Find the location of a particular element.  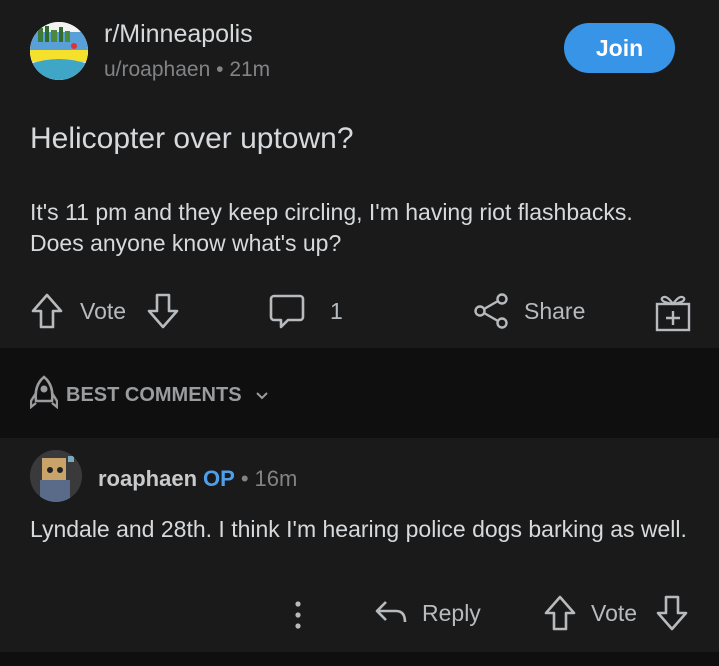

post-actions: Vote 1 Share is located at coordinates (359, 311).